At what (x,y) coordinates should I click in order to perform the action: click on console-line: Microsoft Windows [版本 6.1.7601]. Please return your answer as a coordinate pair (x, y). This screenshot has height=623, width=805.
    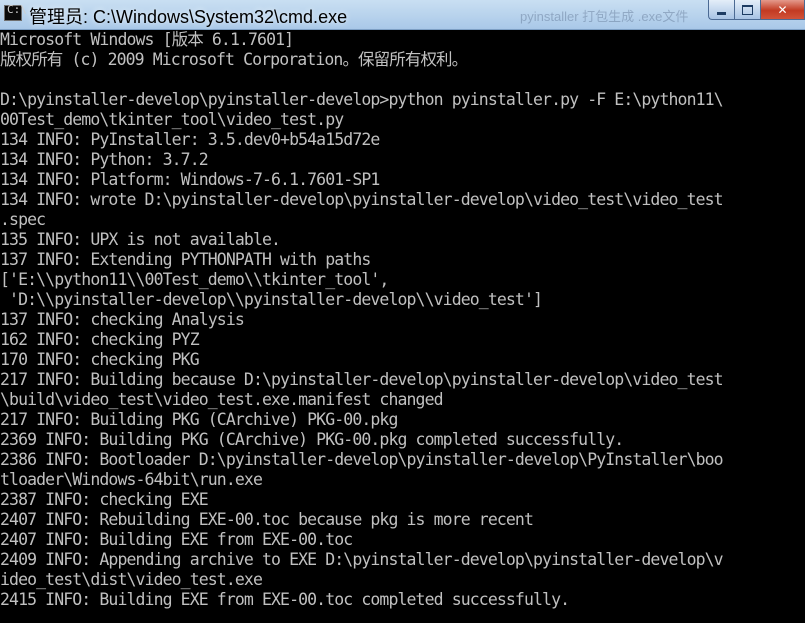
    Looking at the image, I should click on (147, 39).